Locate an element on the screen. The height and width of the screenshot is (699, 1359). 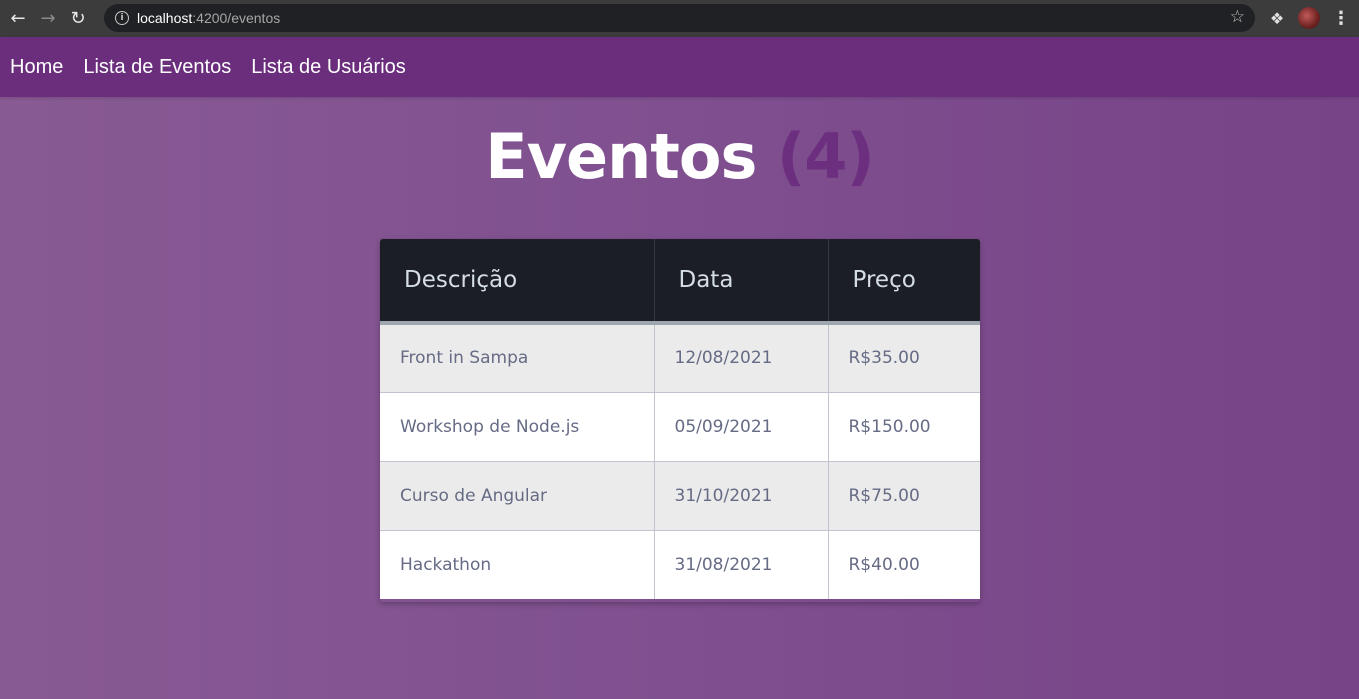
table-row: Curso de Angular 31/10/2021 R$75.00 is located at coordinates (680, 495).